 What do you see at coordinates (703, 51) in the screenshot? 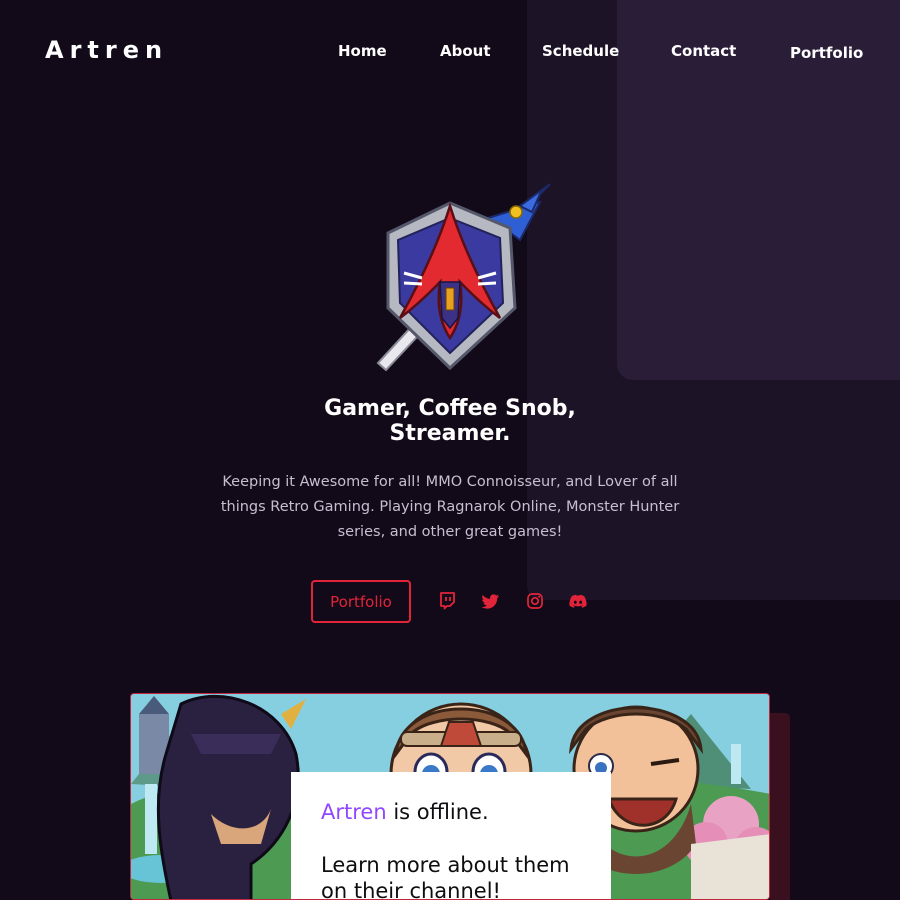
I see `nav-contact: Contact` at bounding box center [703, 51].